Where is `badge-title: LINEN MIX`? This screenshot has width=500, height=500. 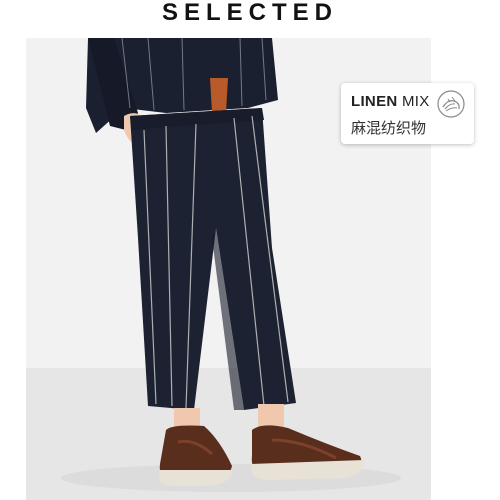 badge-title: LINEN MIX is located at coordinates (390, 101).